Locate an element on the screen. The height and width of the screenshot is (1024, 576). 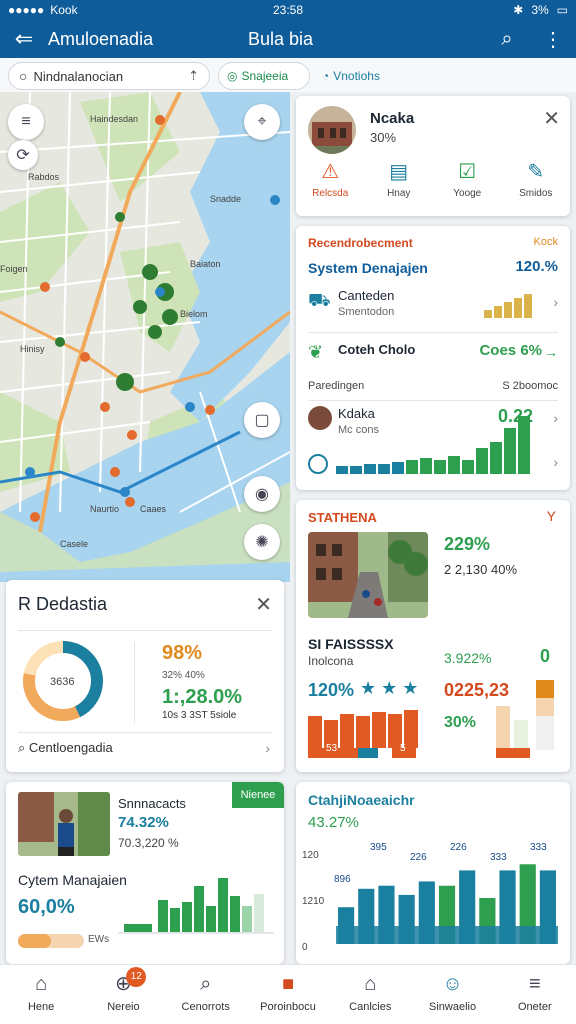
system-value: 120.% is located at coordinates (536, 266).